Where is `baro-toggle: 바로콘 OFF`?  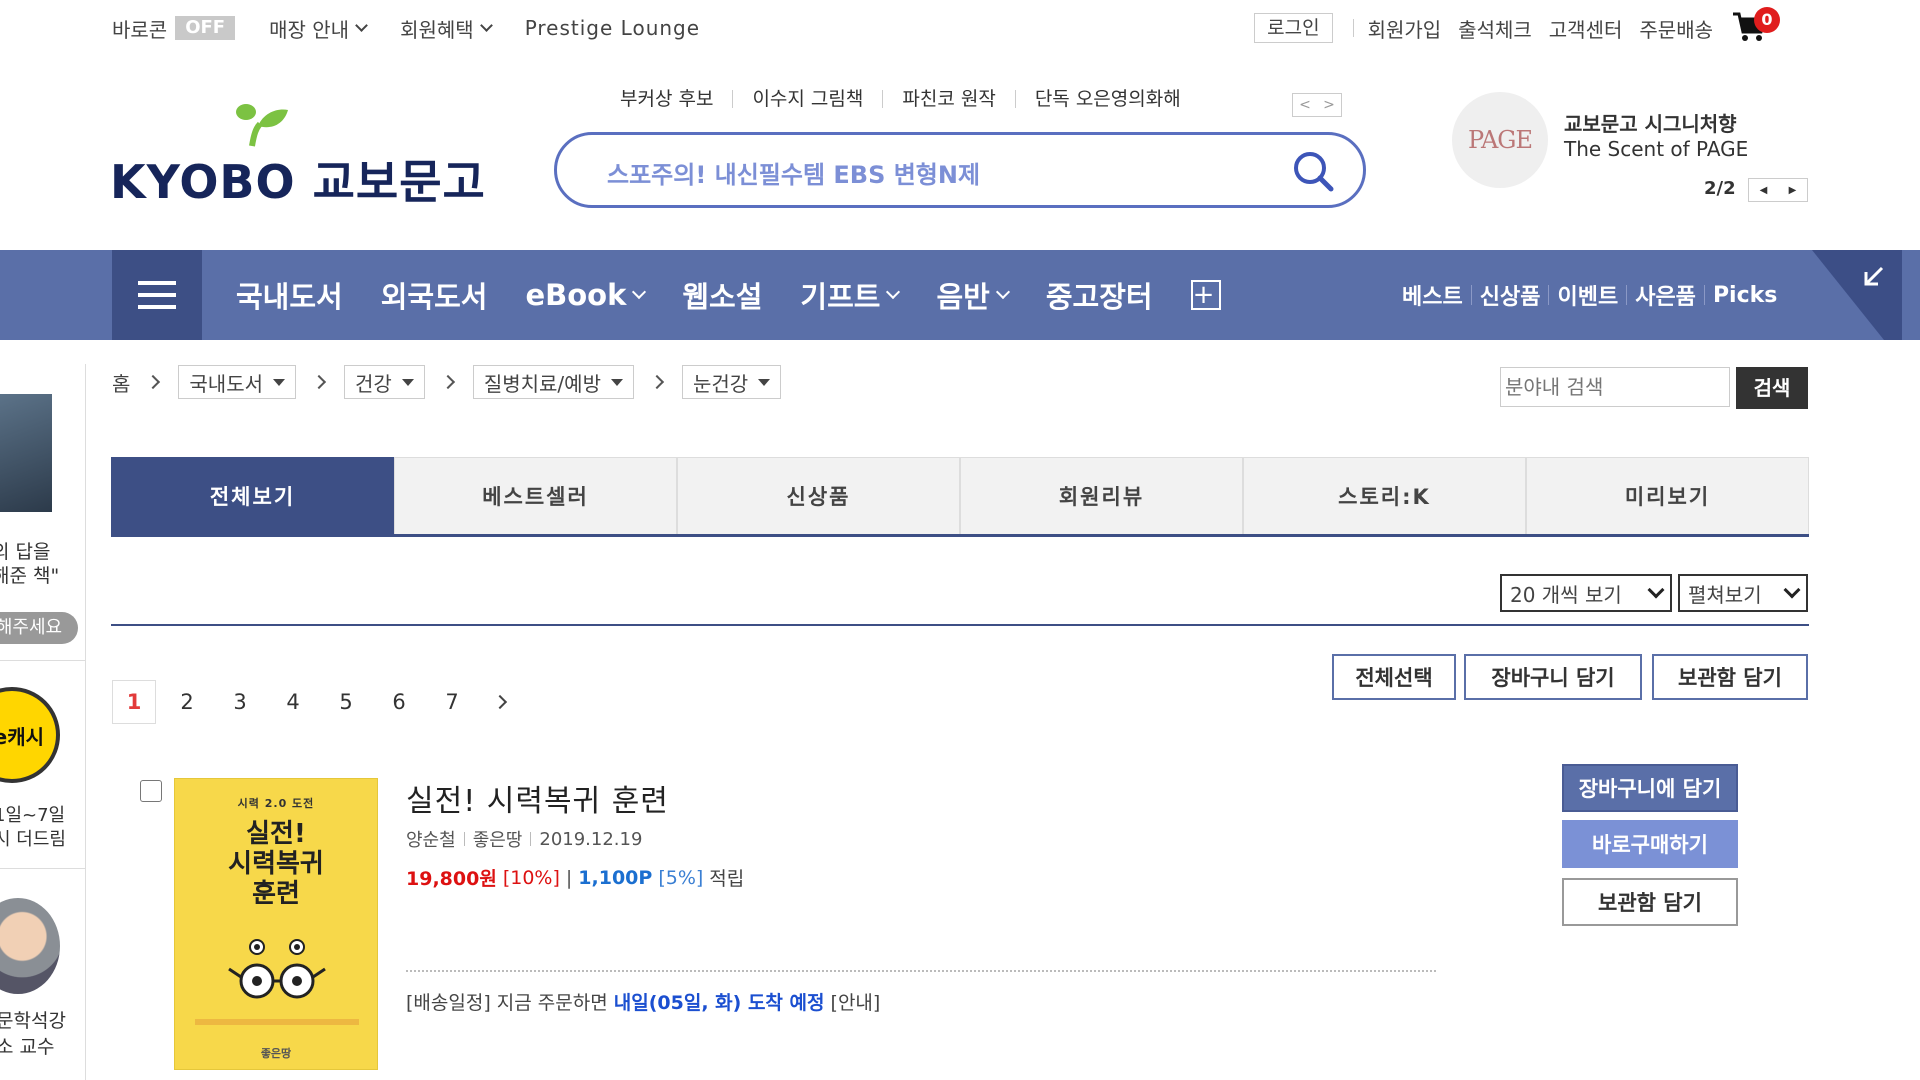
baro-toggle: 바로콘 OFF is located at coordinates (174, 28).